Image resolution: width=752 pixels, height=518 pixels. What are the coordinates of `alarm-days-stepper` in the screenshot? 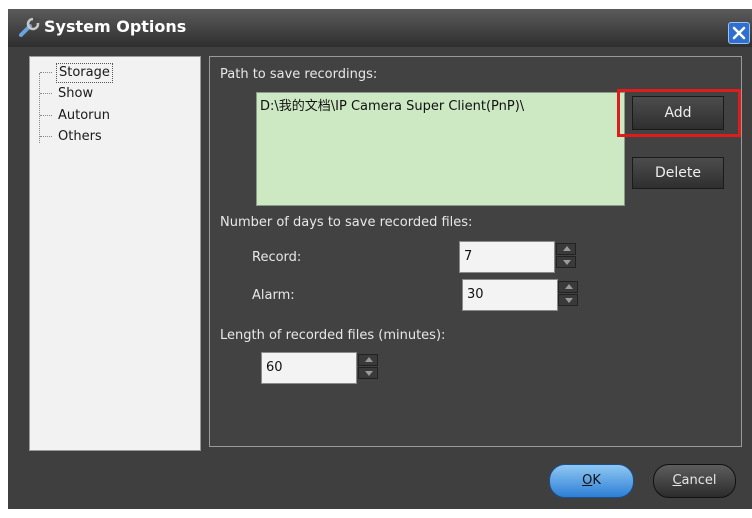 It's located at (568, 294).